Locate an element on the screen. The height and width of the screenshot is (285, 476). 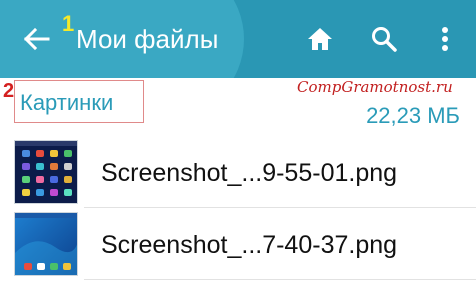
site-watermark: CompGramotnost.ru is located at coordinates (375, 87).